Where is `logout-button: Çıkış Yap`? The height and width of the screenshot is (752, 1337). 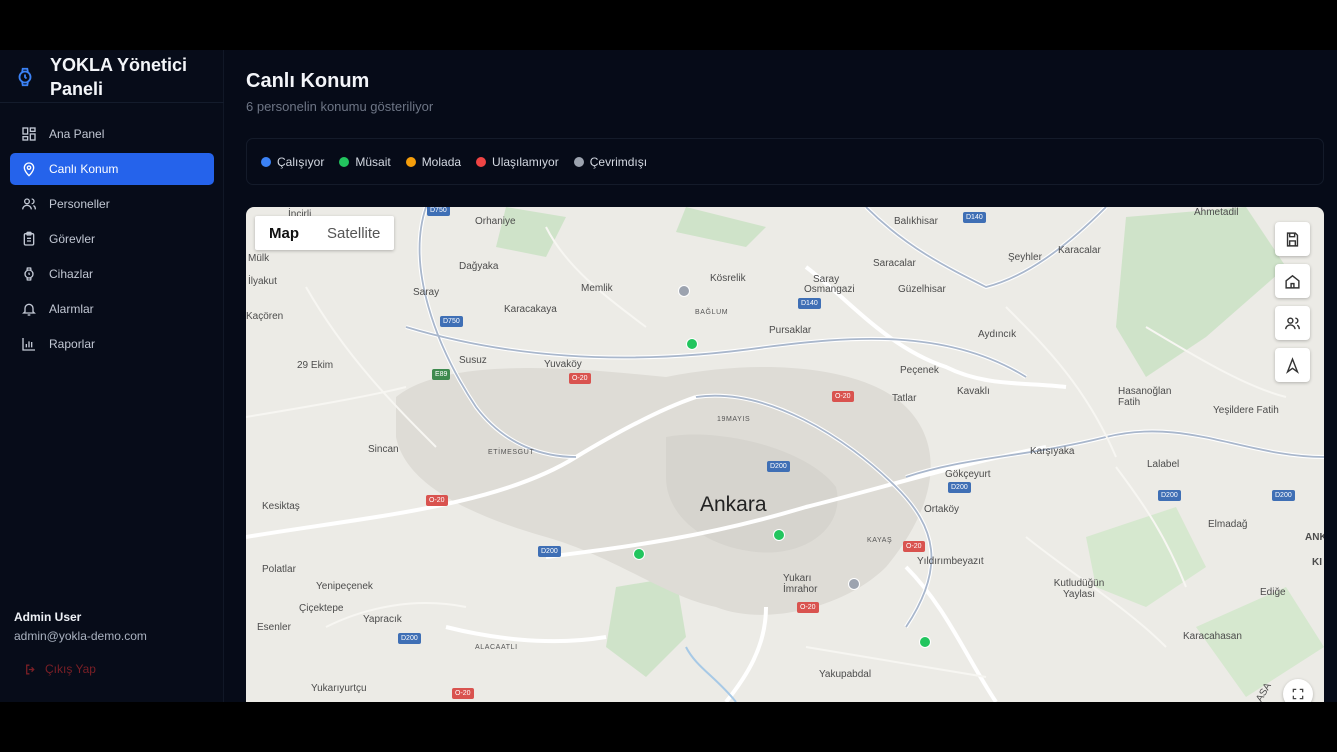
logout-button: Çıkış Yap is located at coordinates (60, 669).